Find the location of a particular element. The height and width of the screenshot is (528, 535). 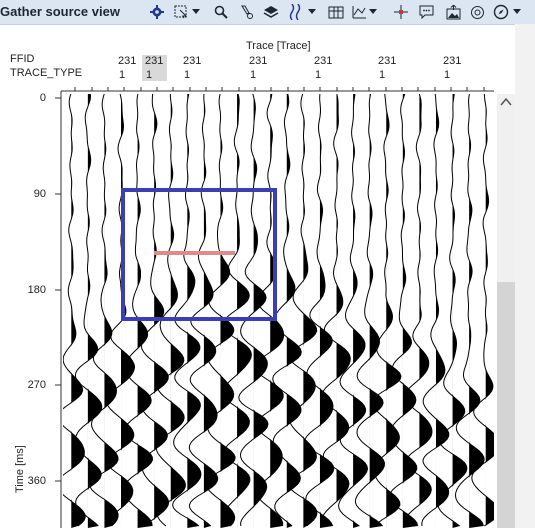

y-tick-label: 180 is located at coordinates (36, 290).